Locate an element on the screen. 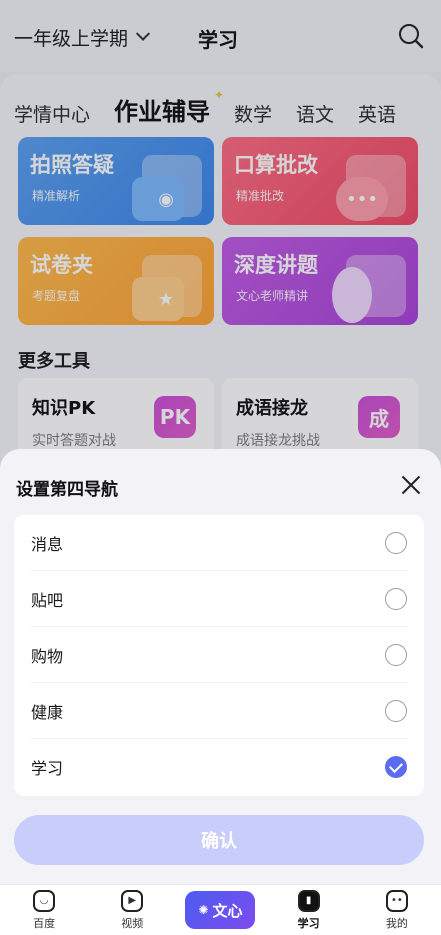 This screenshot has height=935, width=441. nav-label: 视频 is located at coordinates (132, 923).